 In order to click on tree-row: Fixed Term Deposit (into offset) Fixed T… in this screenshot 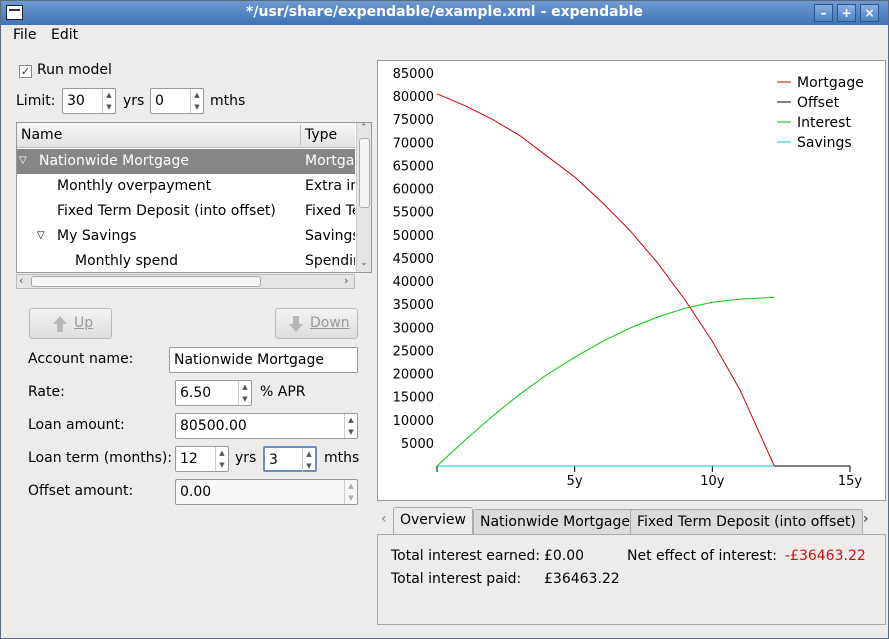, I will do `click(186, 211)`.